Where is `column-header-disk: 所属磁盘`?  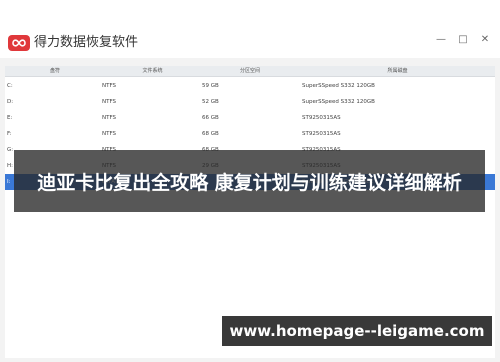 column-header-disk: 所属磁盘 is located at coordinates (397, 71).